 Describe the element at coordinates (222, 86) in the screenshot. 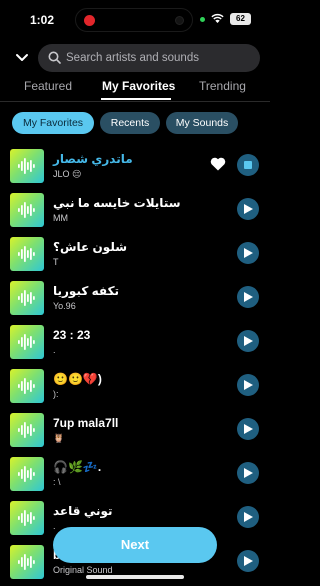

I see `tab-trending: Trending` at that location.